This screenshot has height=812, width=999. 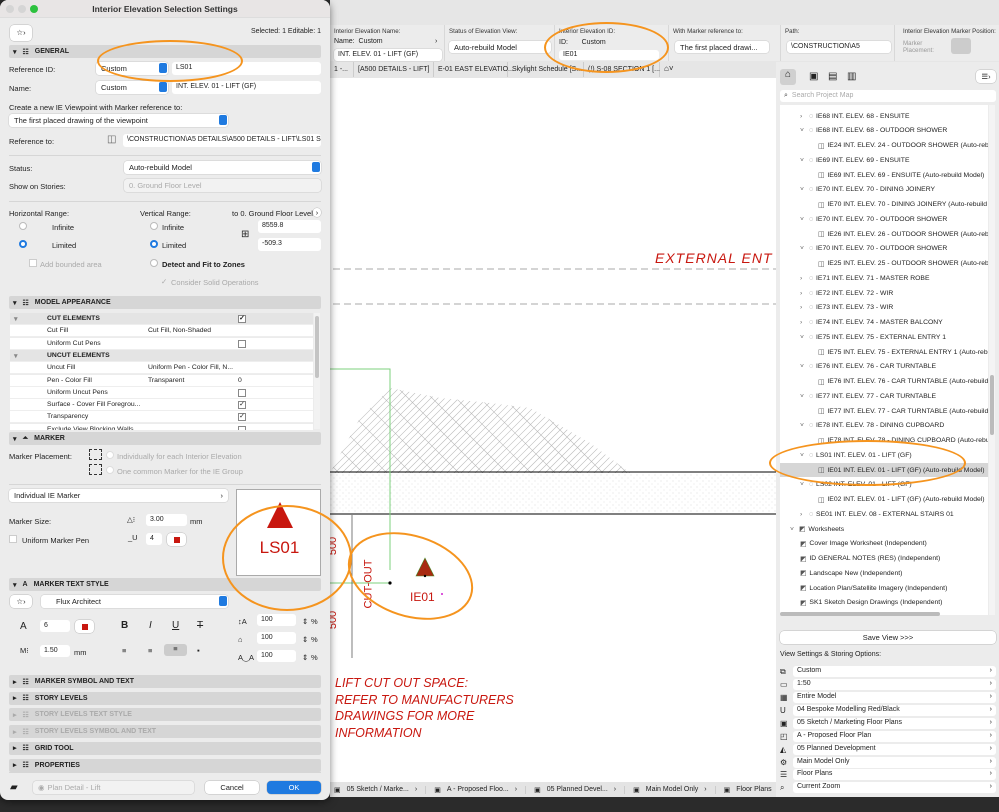 What do you see at coordinates (884, 426) in the screenshot?
I see `tree-item: ˅ ◌ IE78 INT. ELEV. 78 - DINING CUPBOARD` at bounding box center [884, 426].